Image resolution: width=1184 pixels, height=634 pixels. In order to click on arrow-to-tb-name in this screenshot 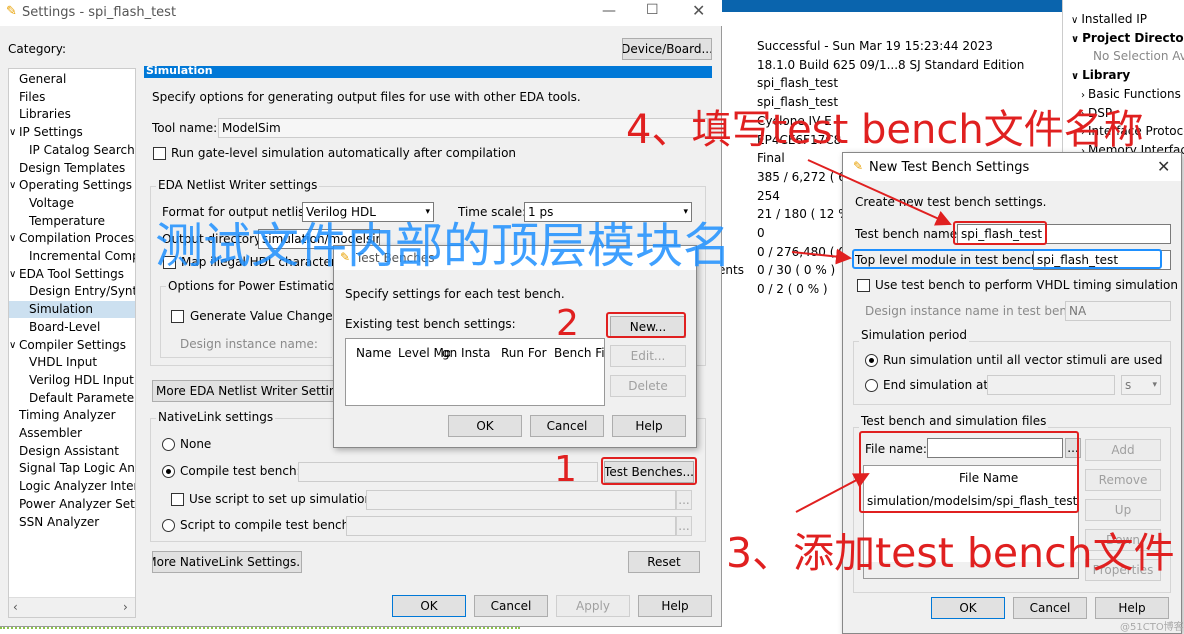, I will do `click(879, 192)`.